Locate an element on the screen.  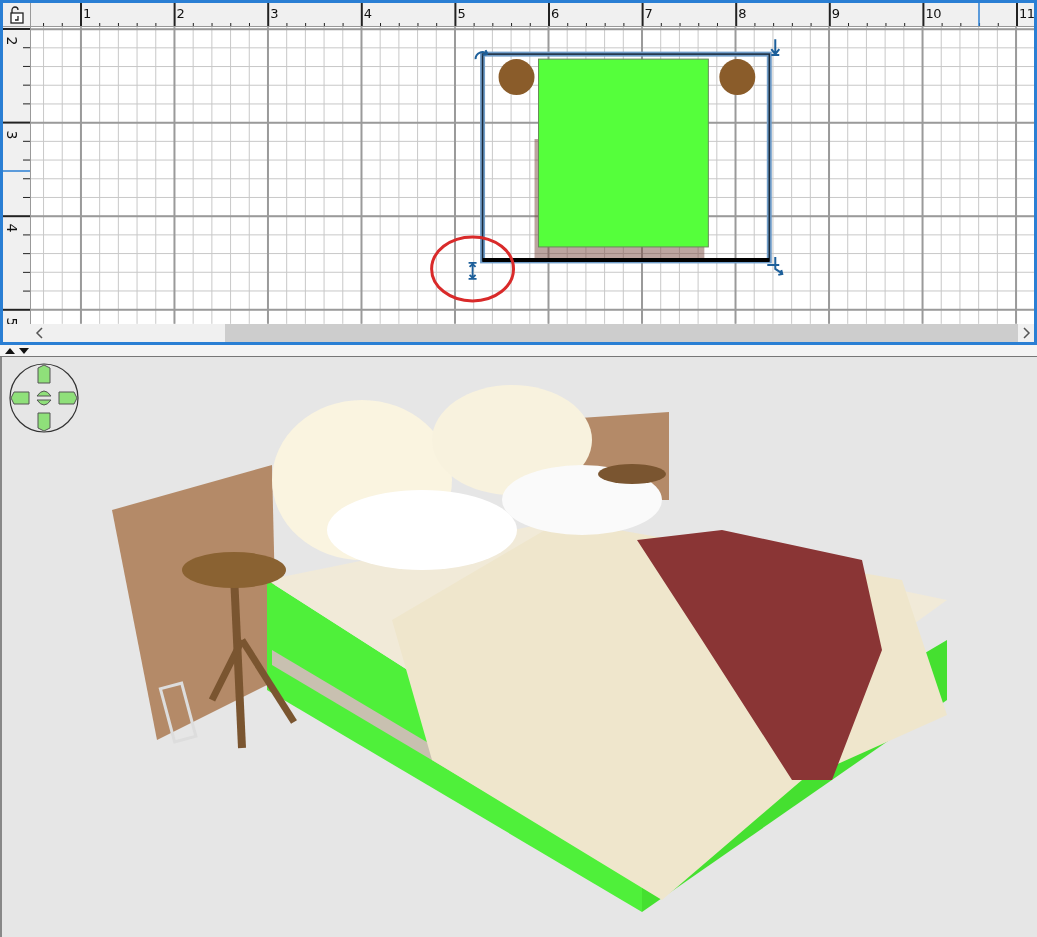
ruler-label: 10 is located at coordinates (933, 13).